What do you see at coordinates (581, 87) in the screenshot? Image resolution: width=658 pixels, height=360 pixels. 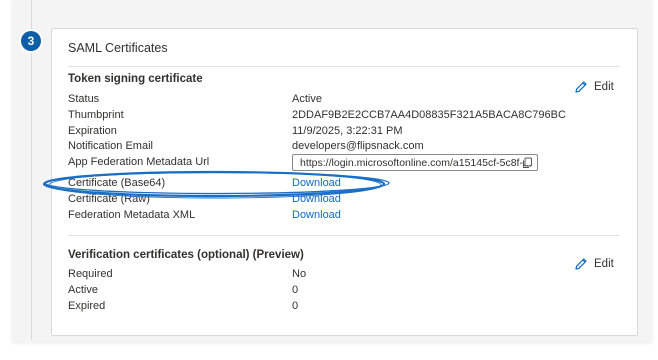 I see `pencil-icon` at bounding box center [581, 87].